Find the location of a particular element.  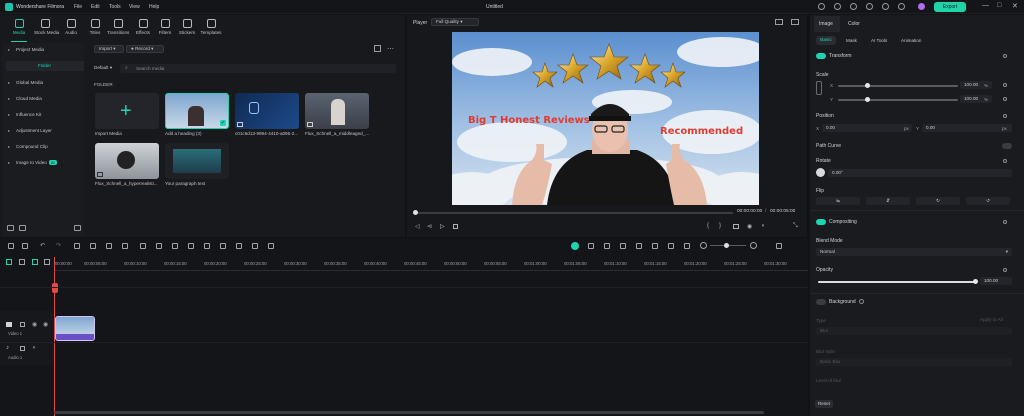

compositing-toggle is located at coordinates (821, 222).